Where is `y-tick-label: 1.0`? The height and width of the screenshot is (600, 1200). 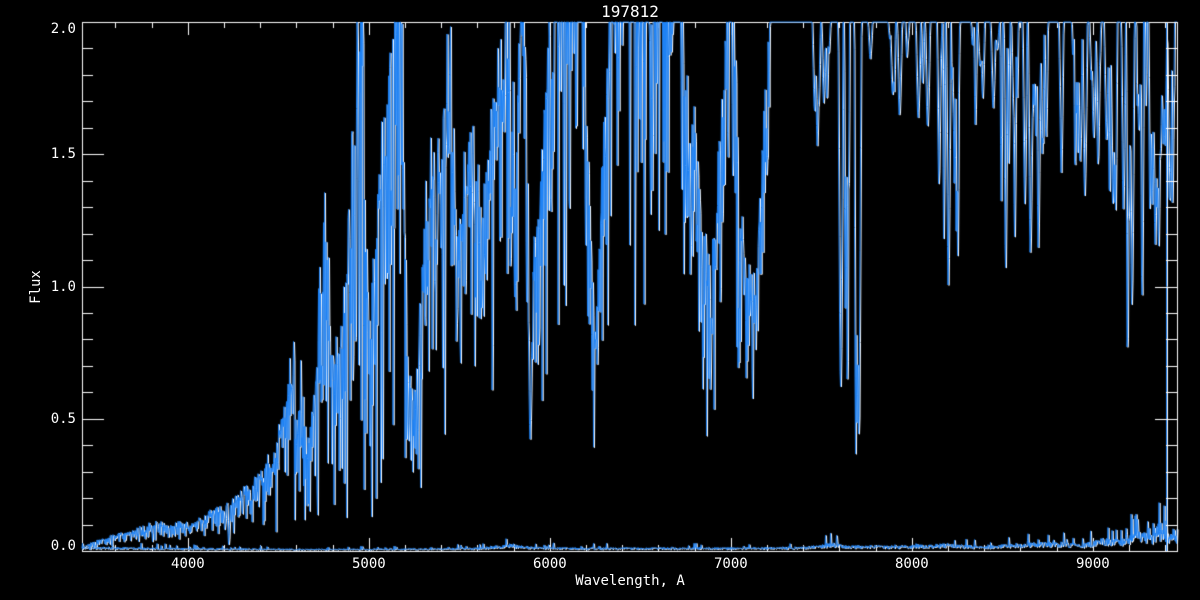 y-tick-label: 1.0 is located at coordinates (63, 286).